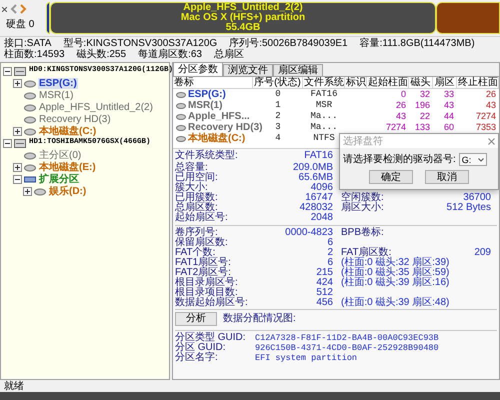 The width and height of the screenshot is (500, 400). I want to click on disk-info-text: 每道扇区数:63, so click(170, 54).